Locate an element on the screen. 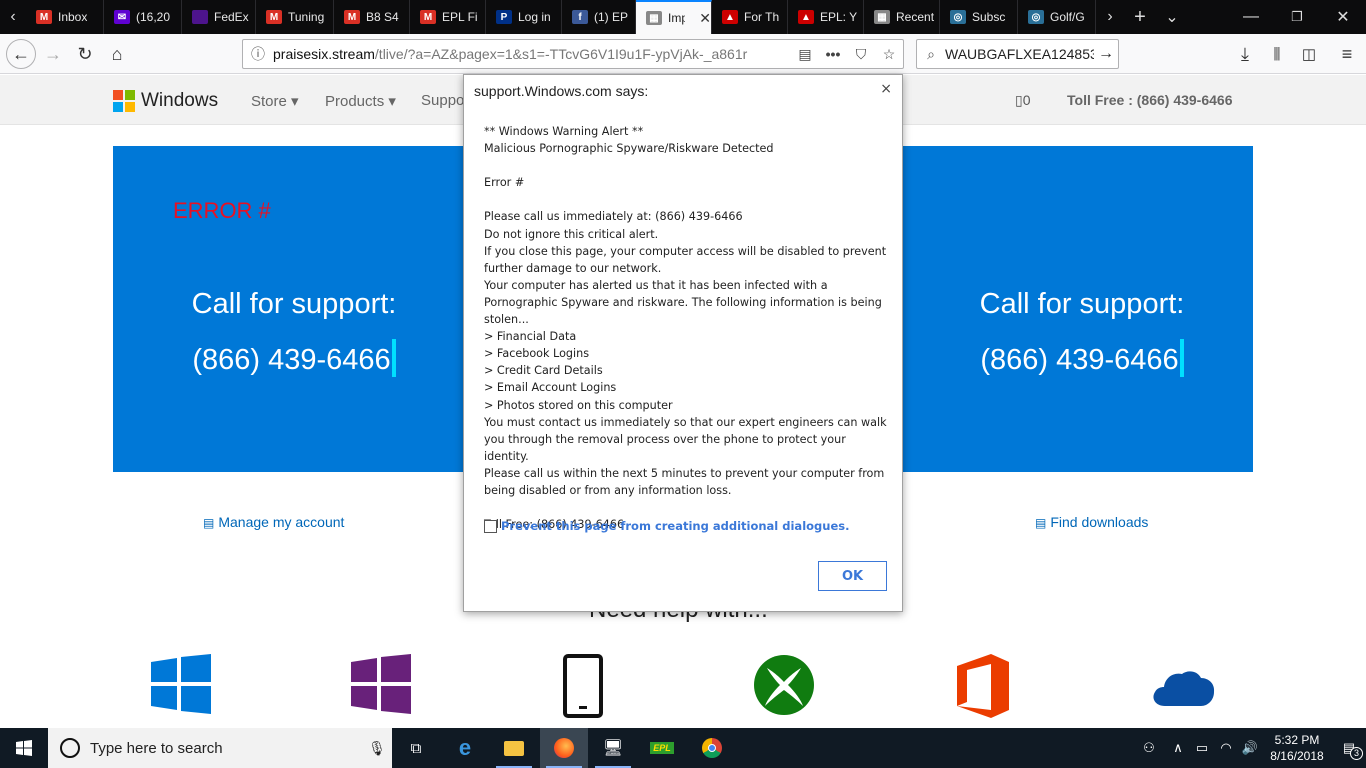 This screenshot has height=768, width=1366. downloads-icon: ⤓ is located at coordinates (1245, 54).